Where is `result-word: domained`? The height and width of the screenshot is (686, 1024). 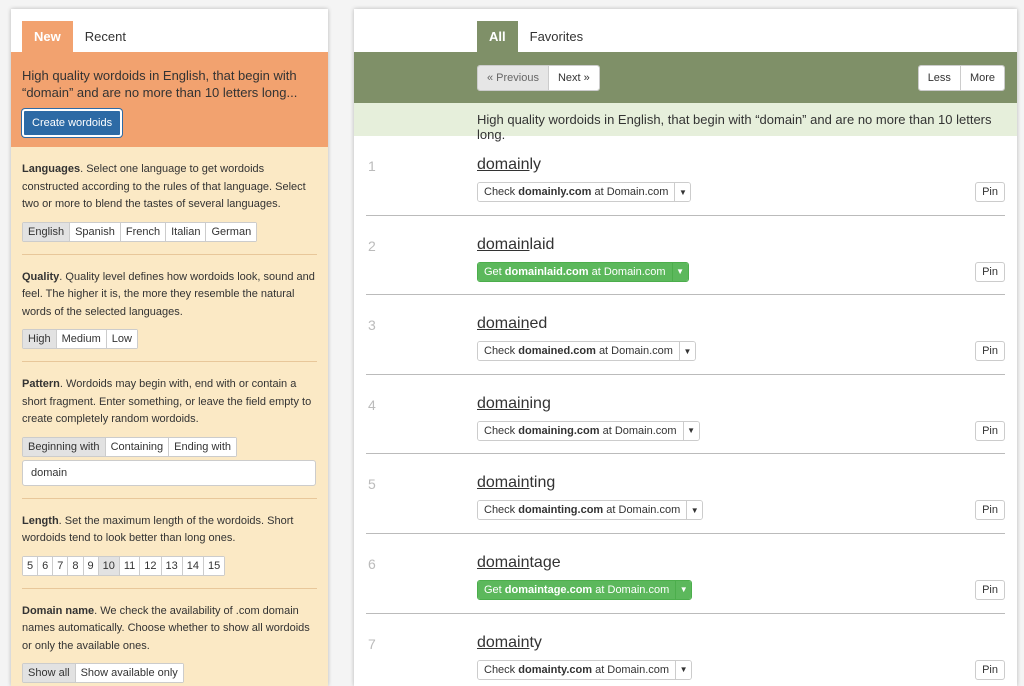 result-word: domained is located at coordinates (512, 324).